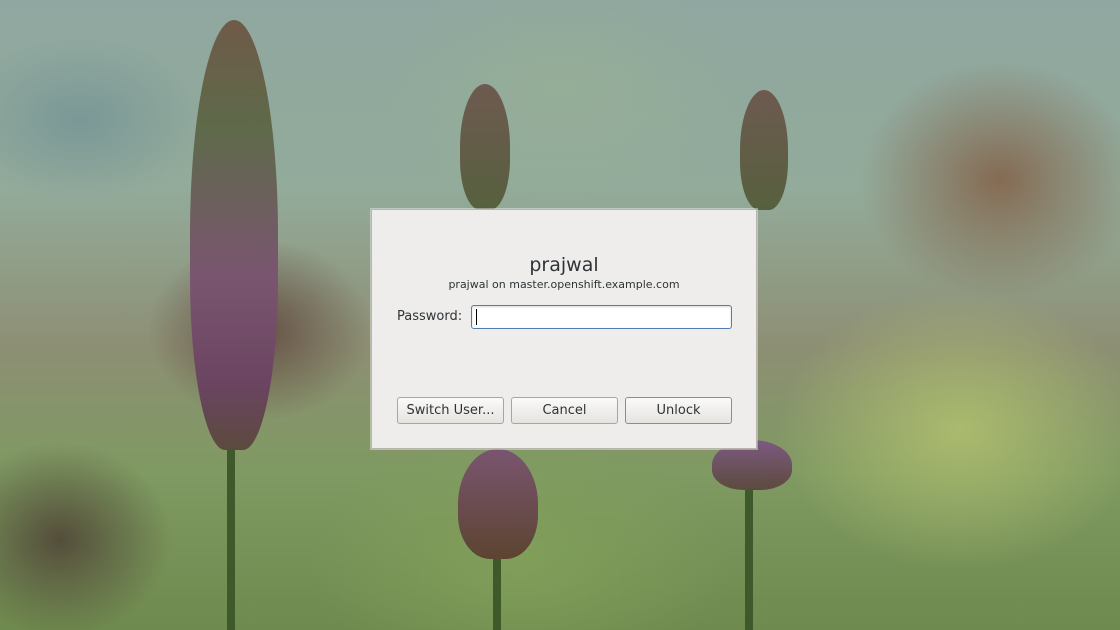 Image resolution: width=1120 pixels, height=630 pixels. Describe the element at coordinates (678, 410) in the screenshot. I see `unlock-button: Unlock` at that location.